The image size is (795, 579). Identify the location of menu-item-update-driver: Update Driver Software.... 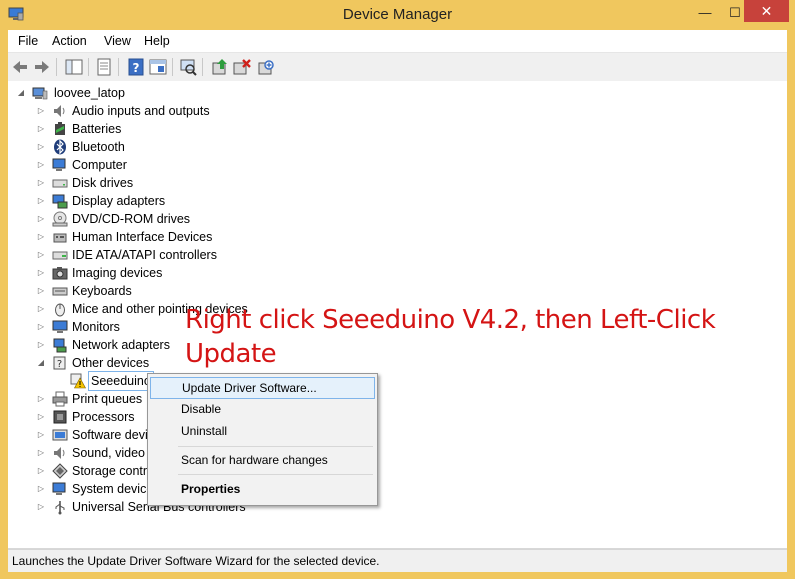
(262, 388).